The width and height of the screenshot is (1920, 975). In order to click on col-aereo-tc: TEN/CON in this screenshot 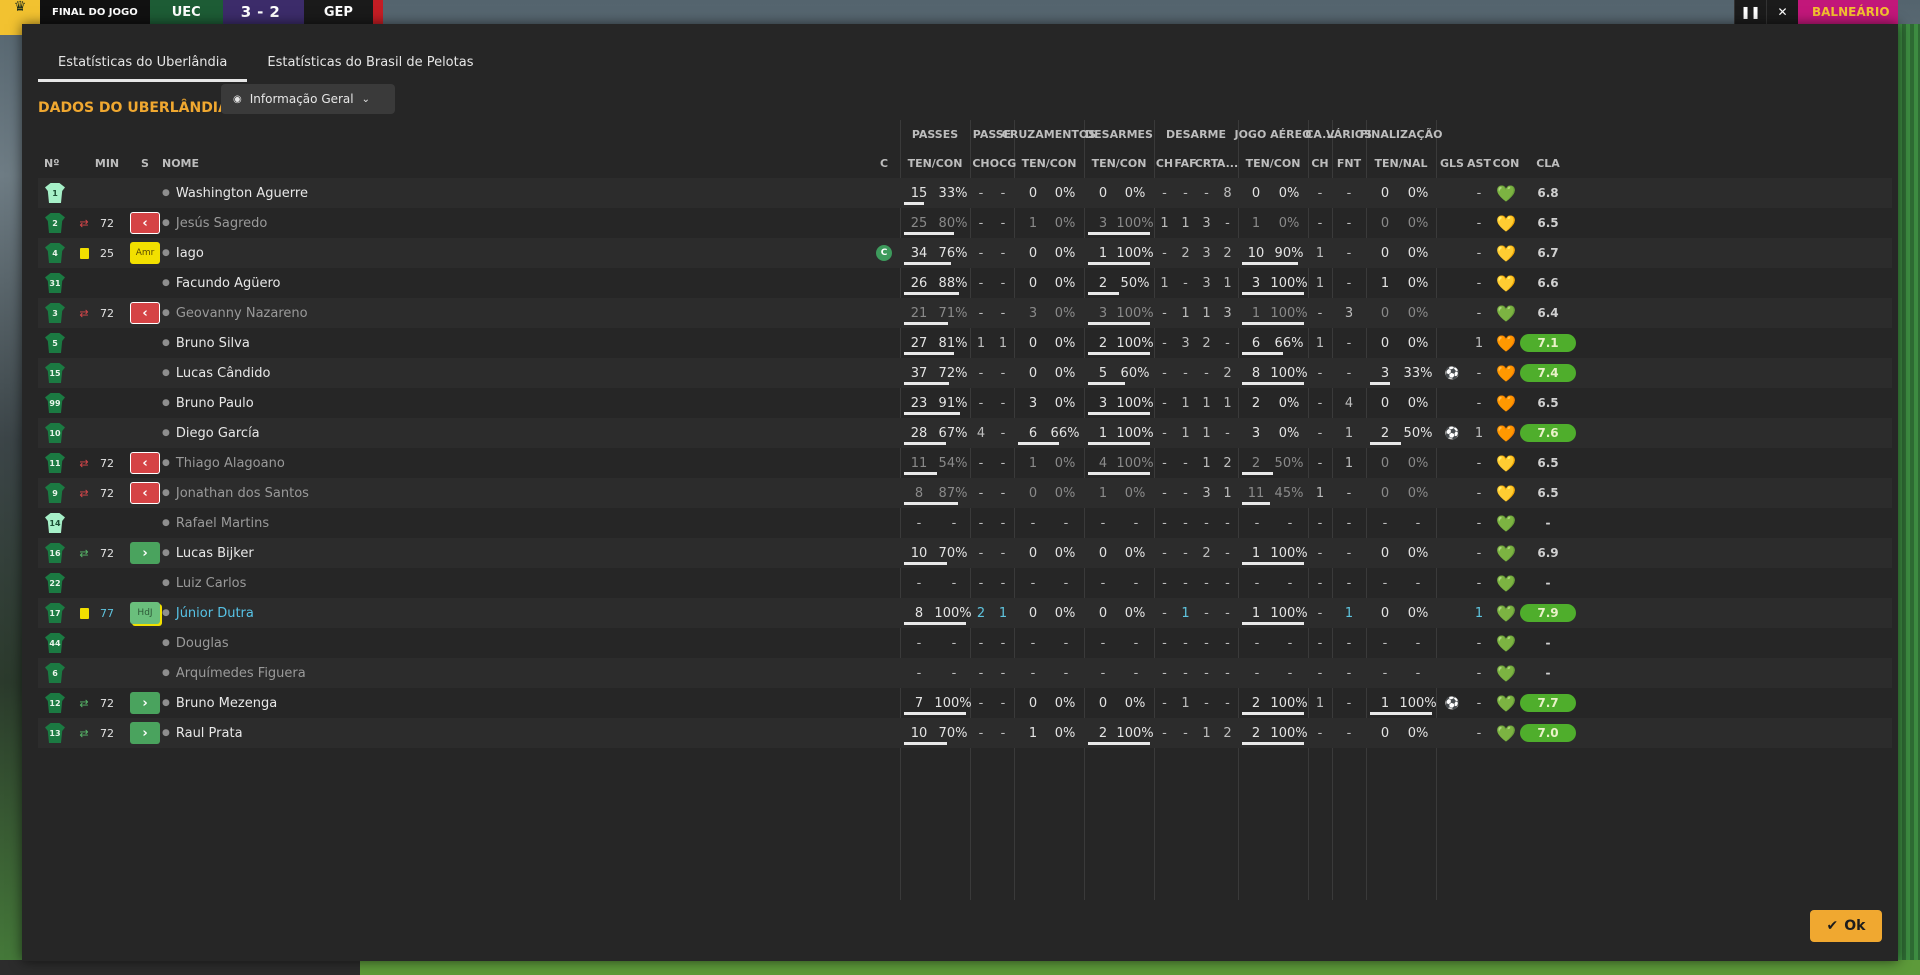, I will do `click(1273, 163)`.